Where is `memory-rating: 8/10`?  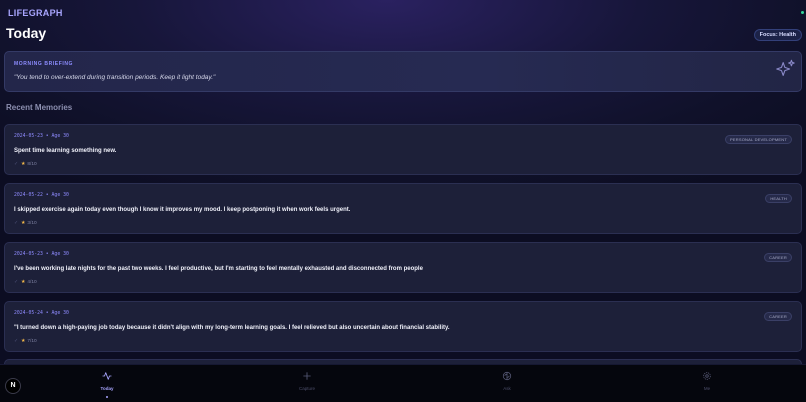
memory-rating: 8/10 is located at coordinates (32, 164).